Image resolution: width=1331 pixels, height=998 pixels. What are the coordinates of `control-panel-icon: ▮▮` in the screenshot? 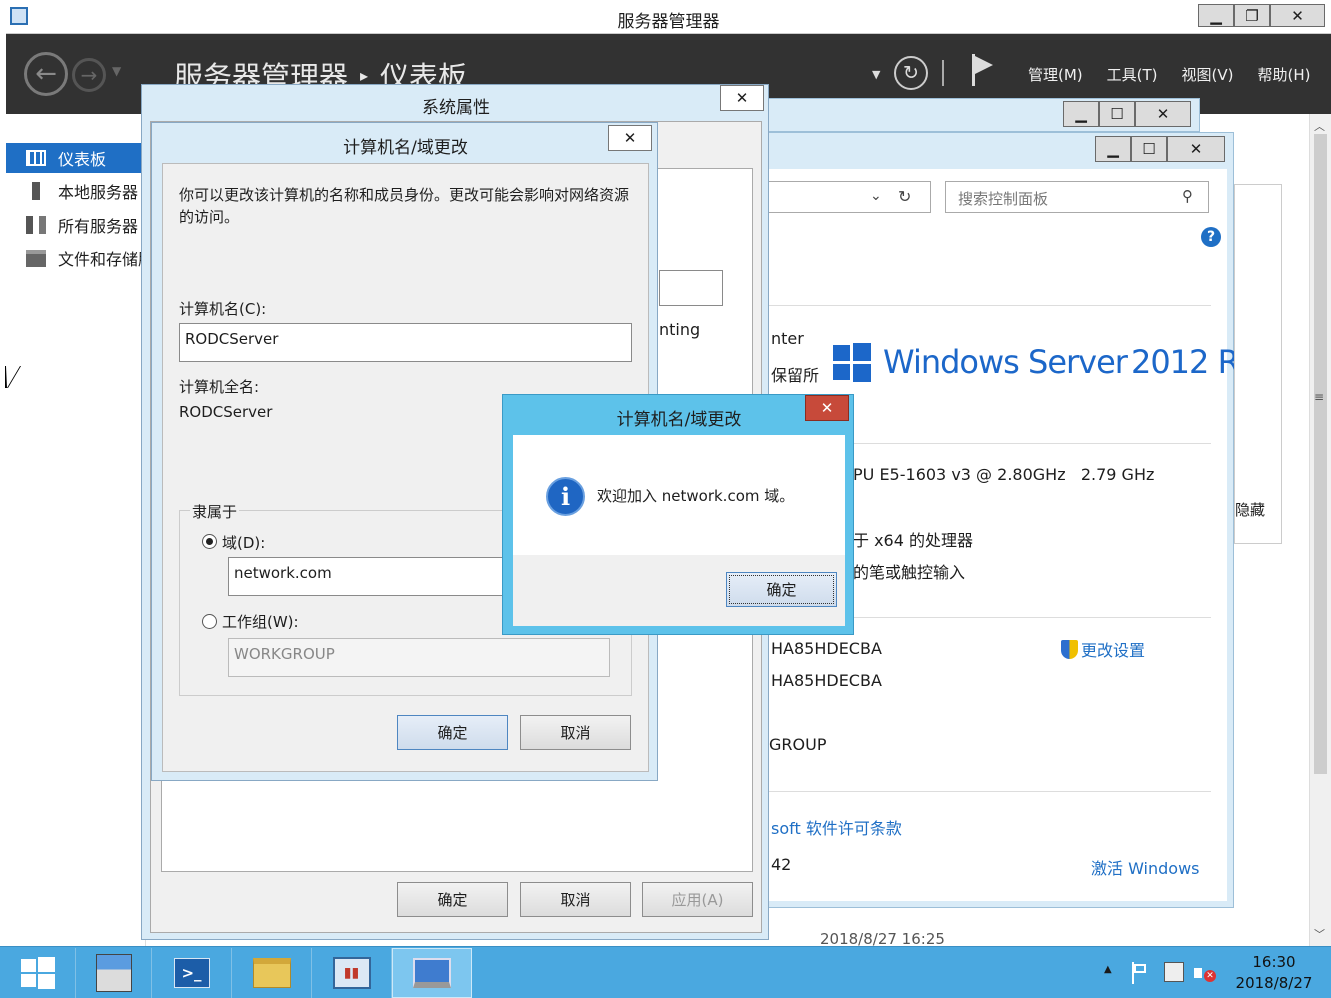 It's located at (351, 973).